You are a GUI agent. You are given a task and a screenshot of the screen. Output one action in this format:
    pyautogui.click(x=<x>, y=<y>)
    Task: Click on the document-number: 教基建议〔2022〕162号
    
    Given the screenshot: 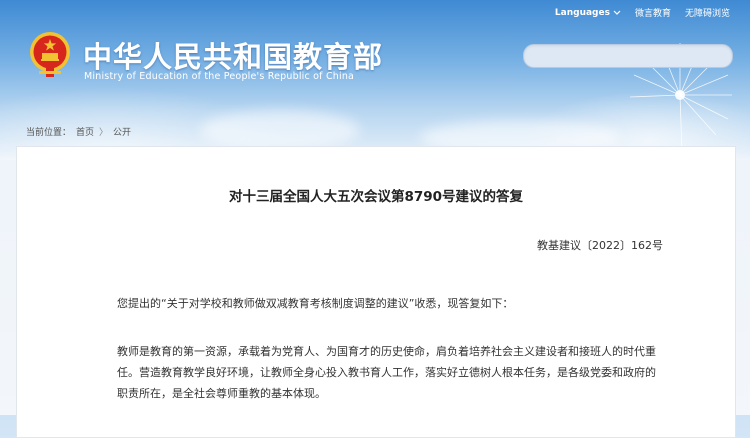 What is the action you would take?
    pyautogui.click(x=600, y=245)
    